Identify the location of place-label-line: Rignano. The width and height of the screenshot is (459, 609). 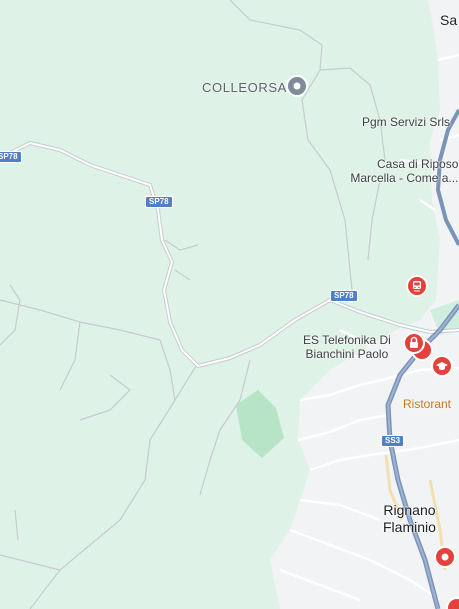
(409, 510).